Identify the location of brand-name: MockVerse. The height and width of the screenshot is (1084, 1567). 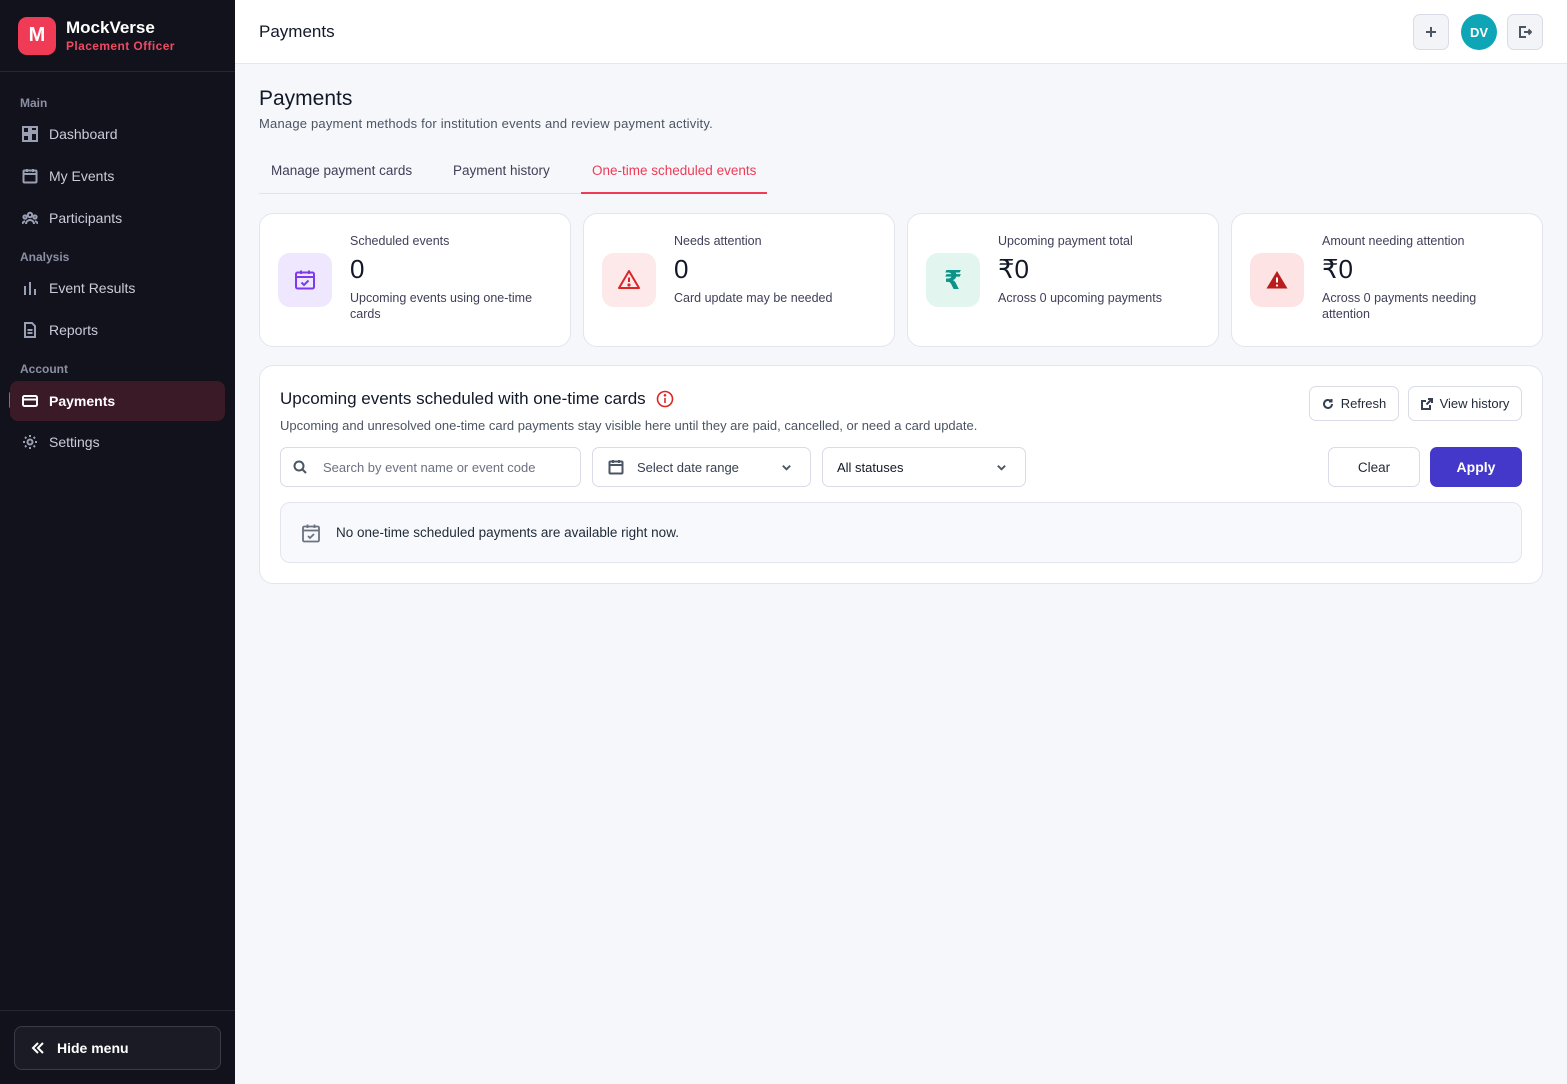
(110, 27).